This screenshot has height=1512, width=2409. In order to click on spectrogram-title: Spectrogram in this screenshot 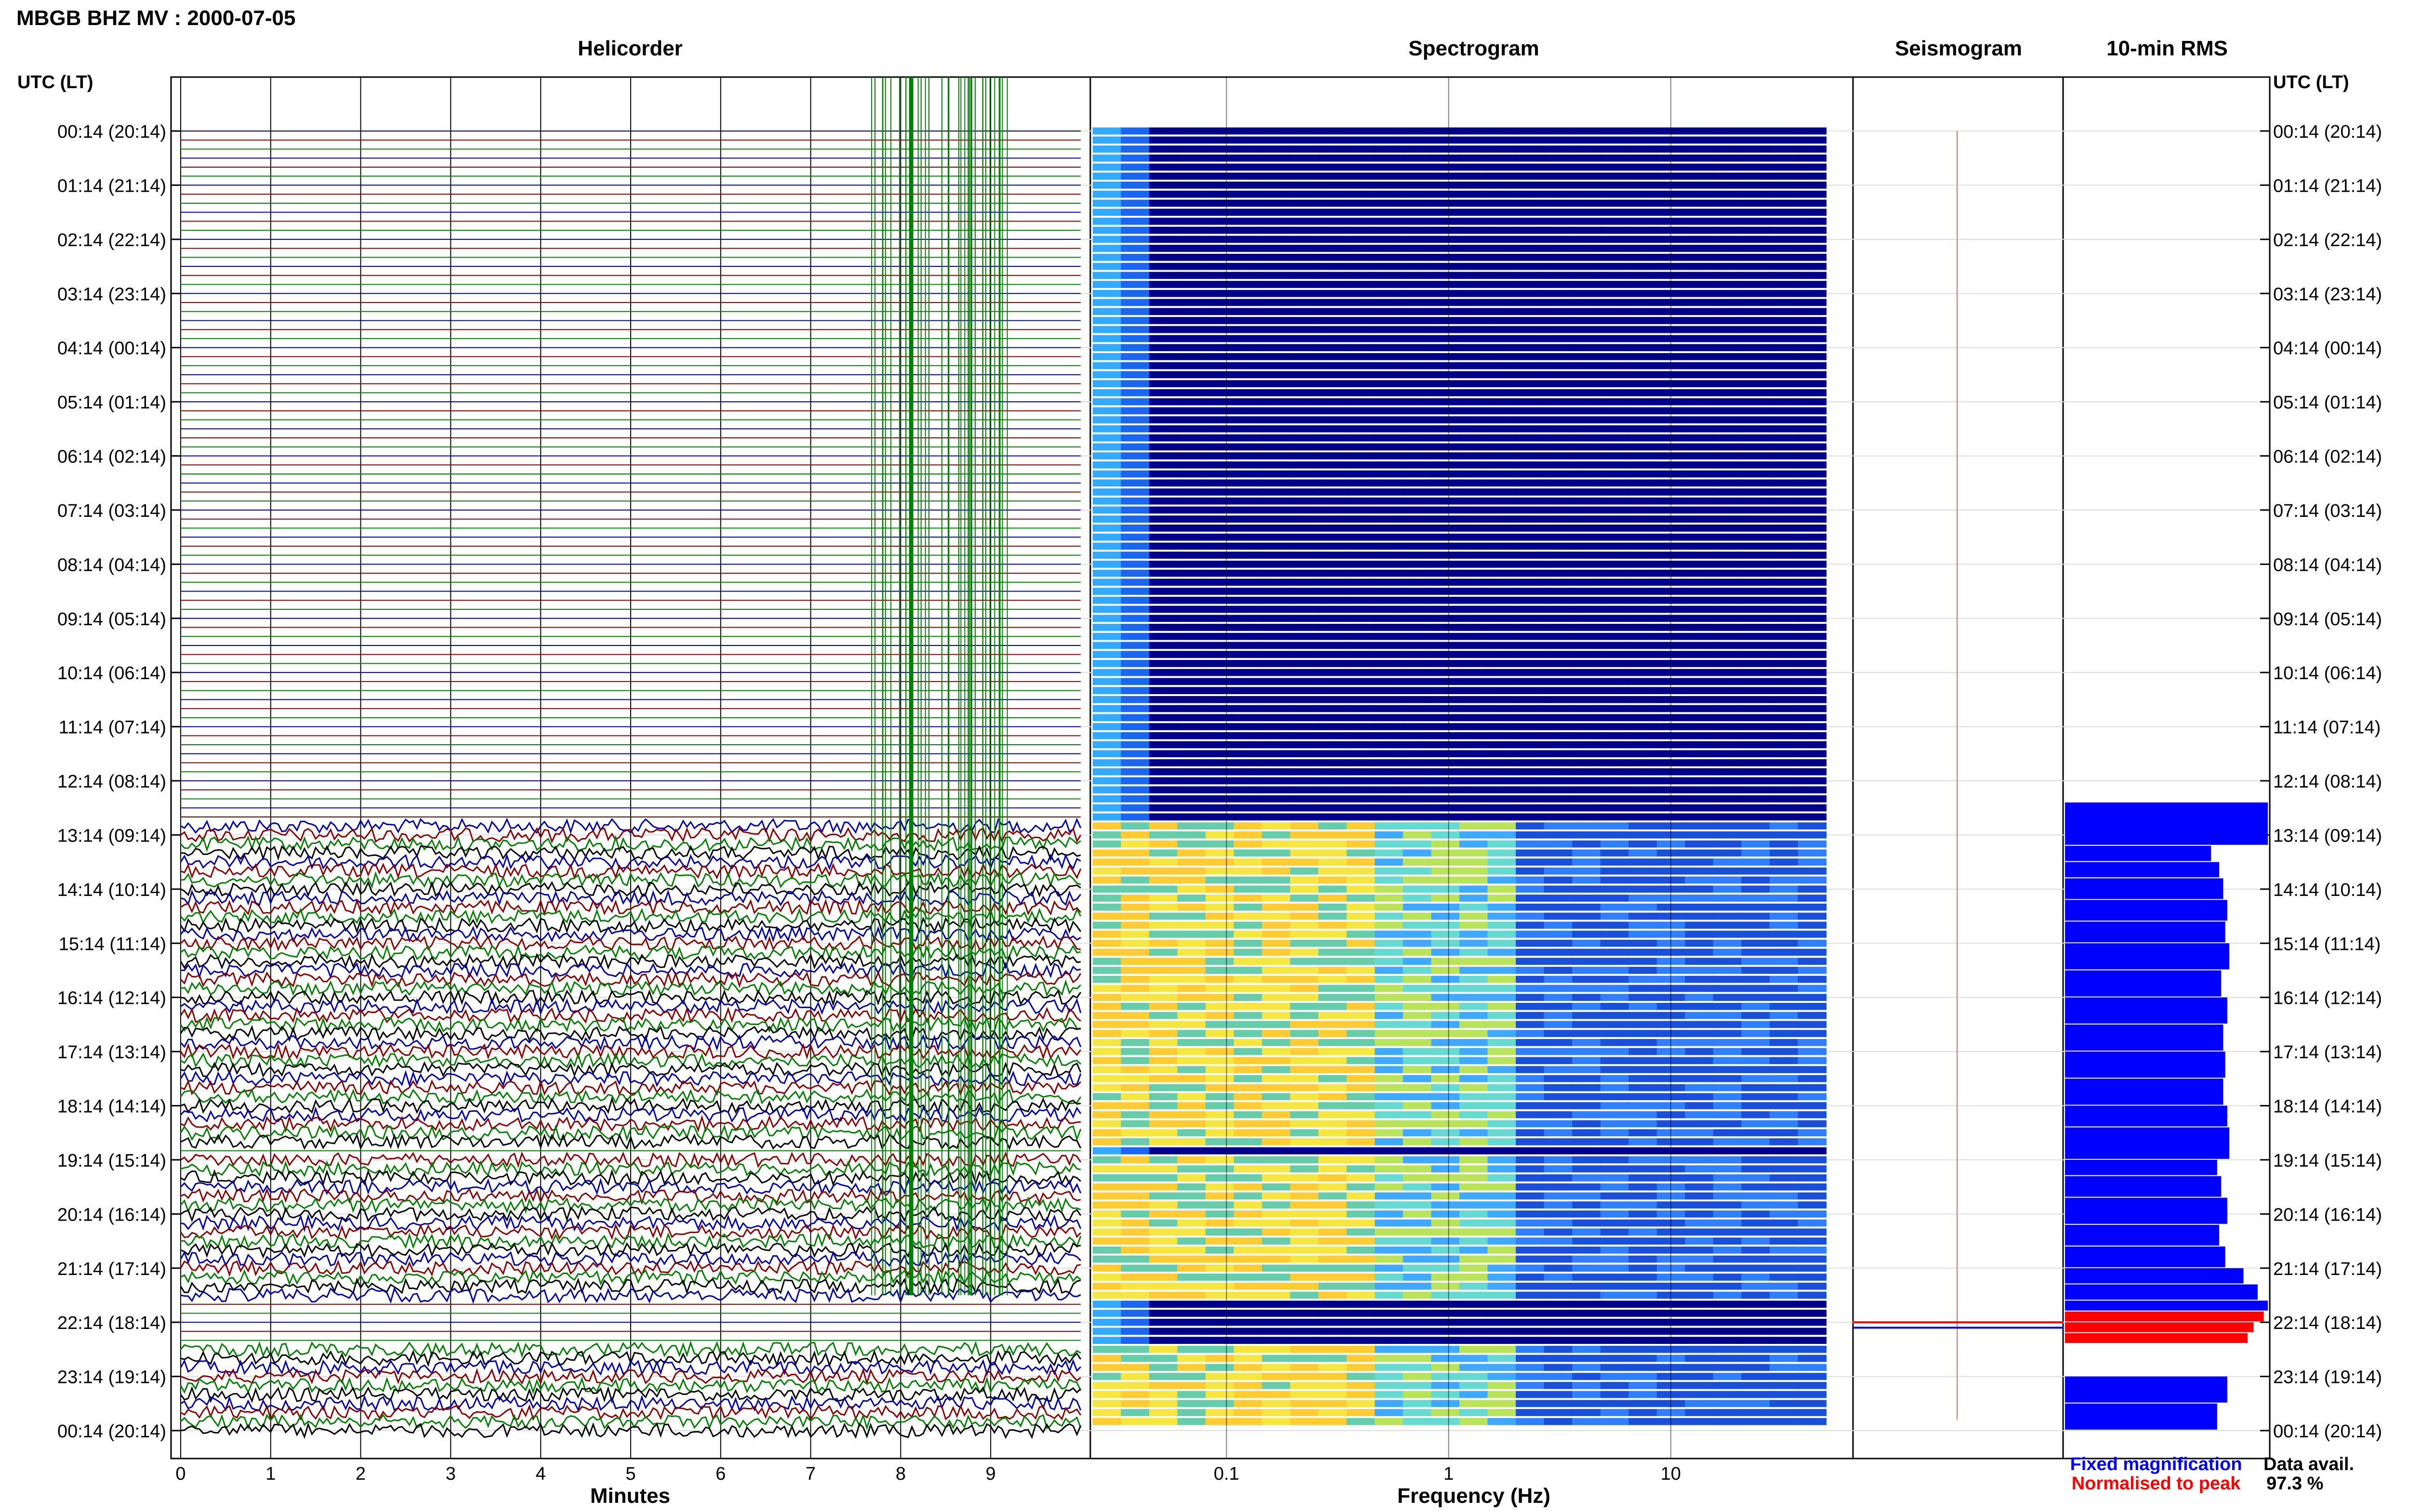, I will do `click(1473, 48)`.